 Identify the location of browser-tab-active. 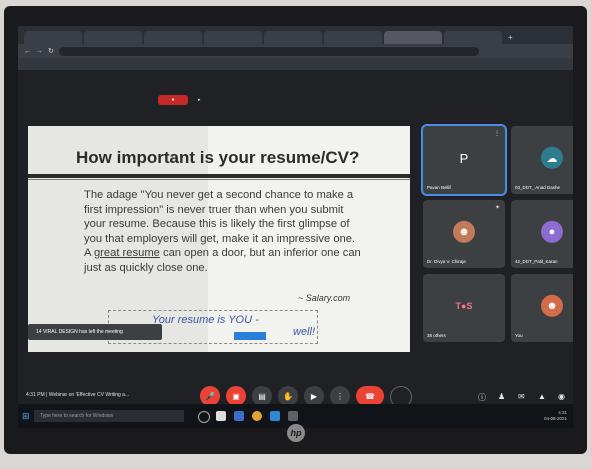
(413, 37).